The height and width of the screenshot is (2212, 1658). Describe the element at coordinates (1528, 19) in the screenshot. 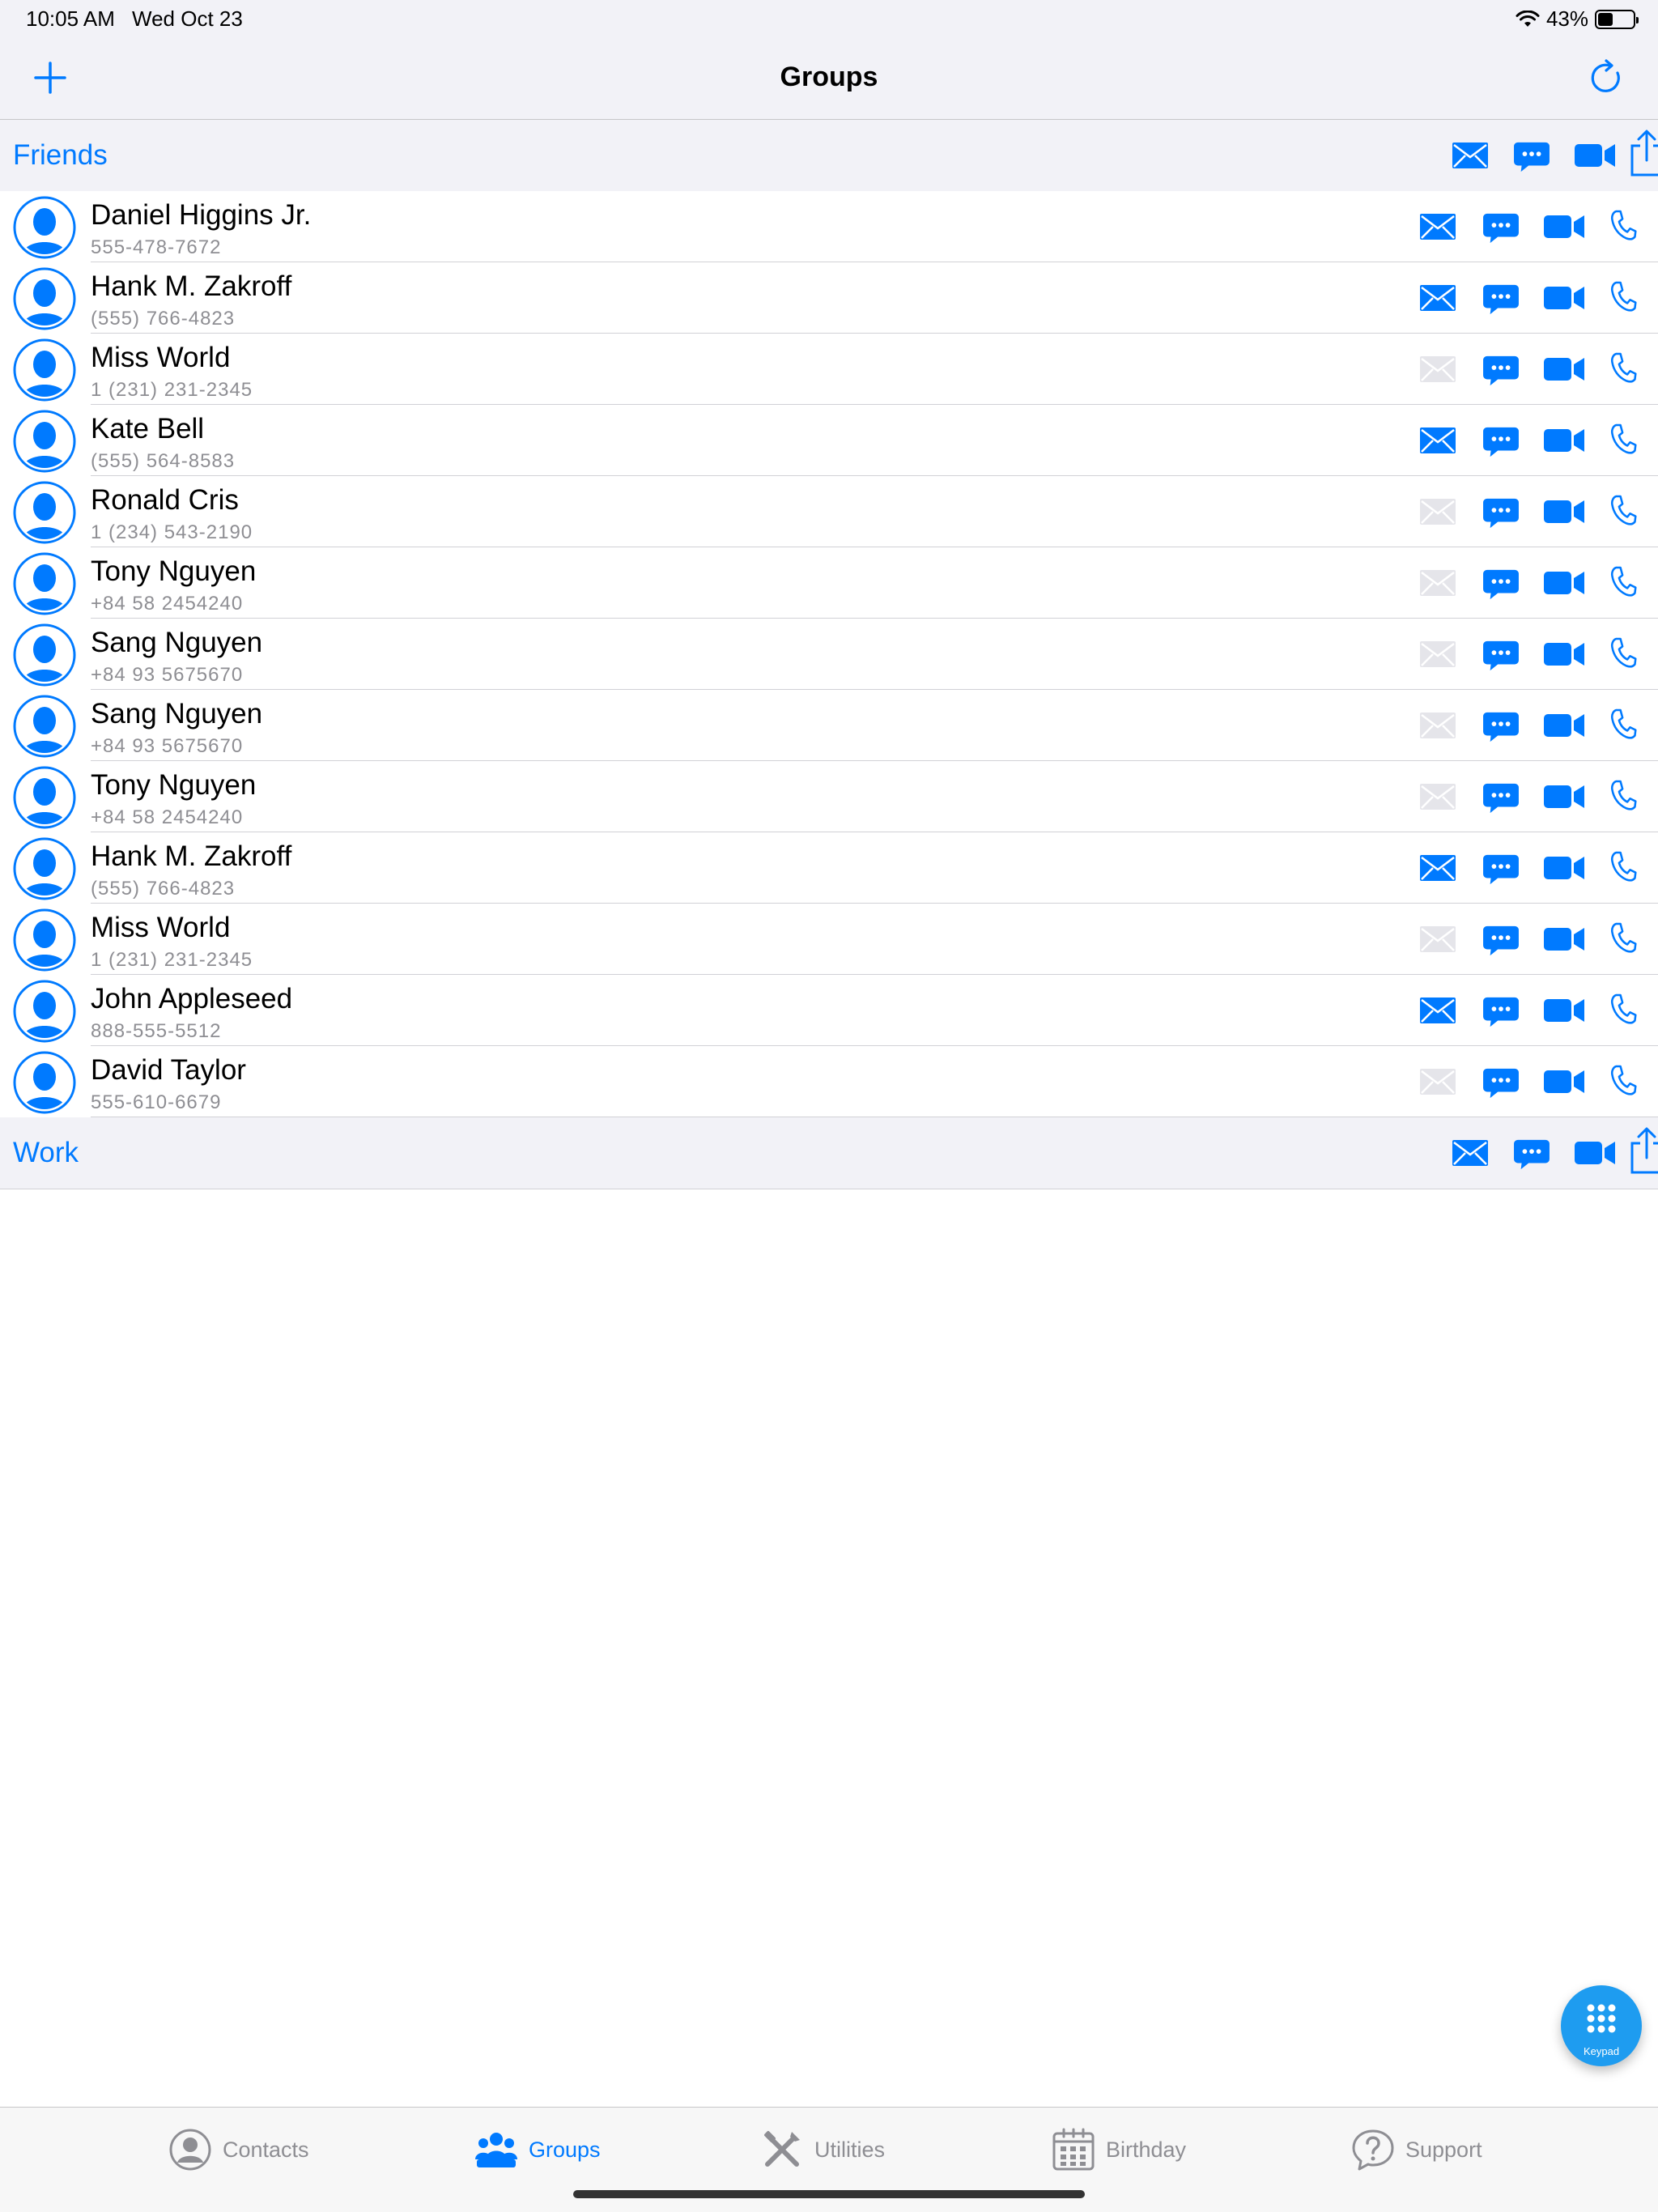

I see `wifi-icon` at that location.